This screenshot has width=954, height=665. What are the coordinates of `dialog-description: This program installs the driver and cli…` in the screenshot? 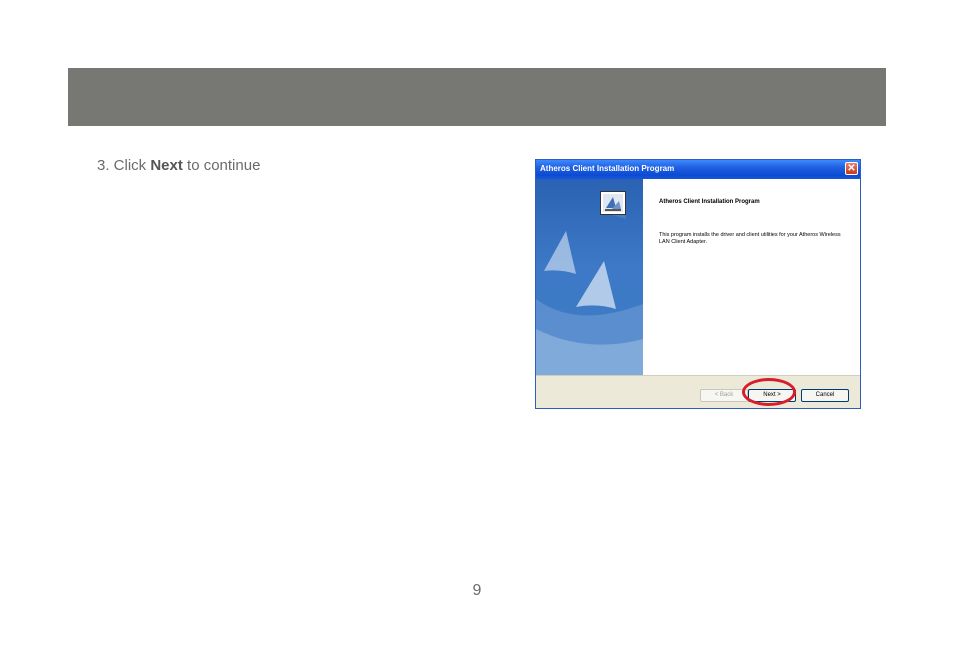 It's located at (750, 238).